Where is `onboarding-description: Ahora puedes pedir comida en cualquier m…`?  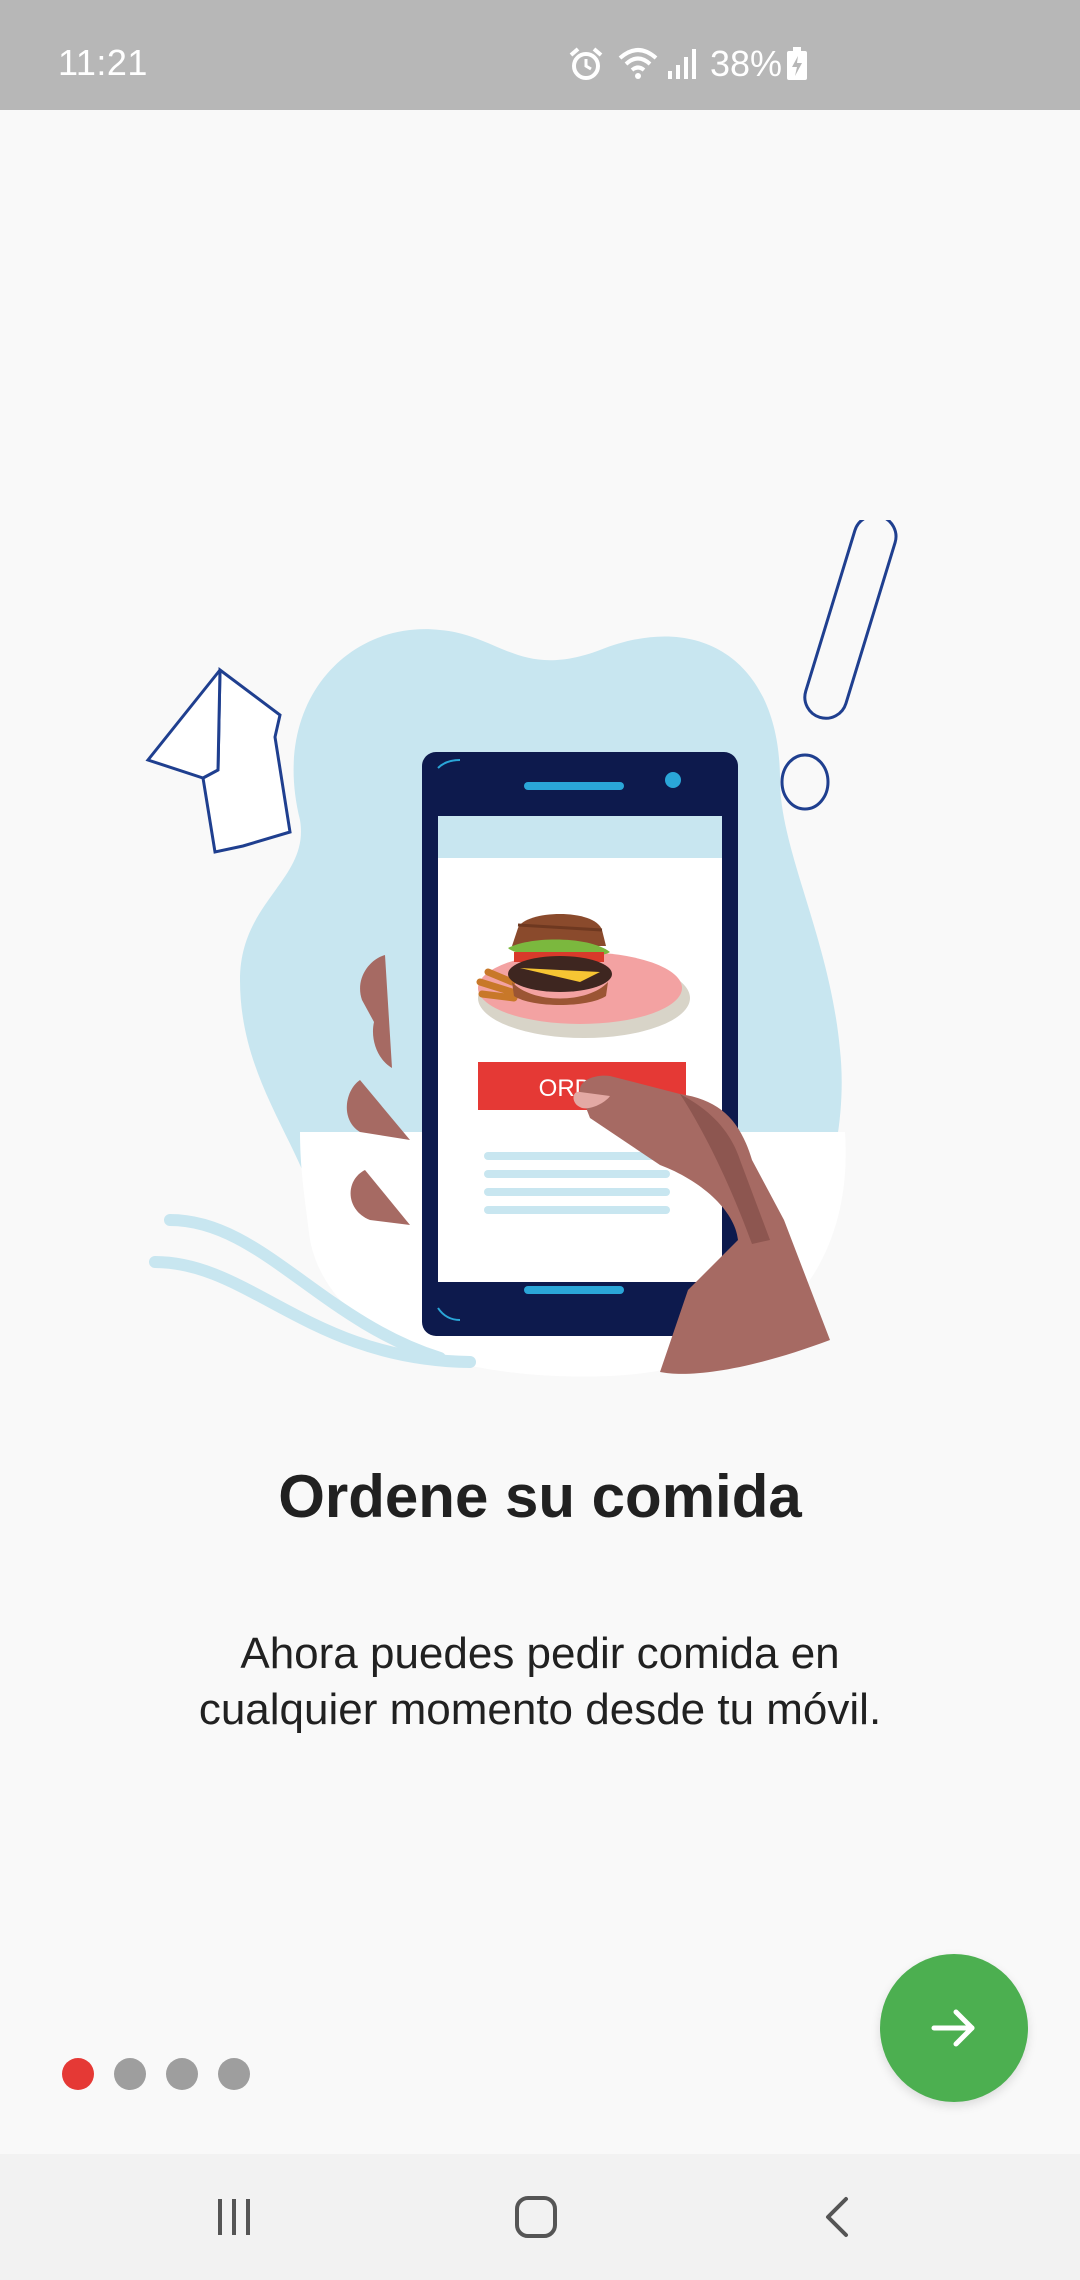 onboarding-description: Ahora puedes pedir comida en cualquier m… is located at coordinates (540, 1681).